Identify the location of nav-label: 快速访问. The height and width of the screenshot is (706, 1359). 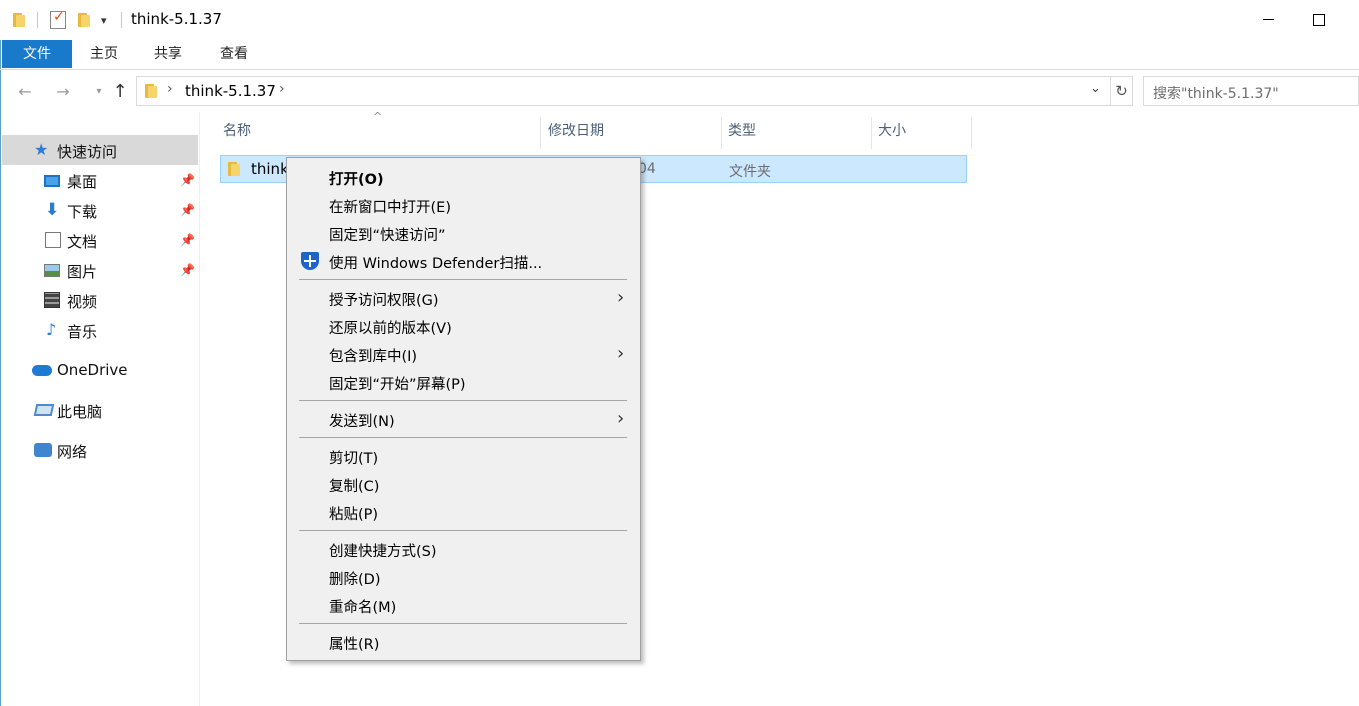
(87, 152).